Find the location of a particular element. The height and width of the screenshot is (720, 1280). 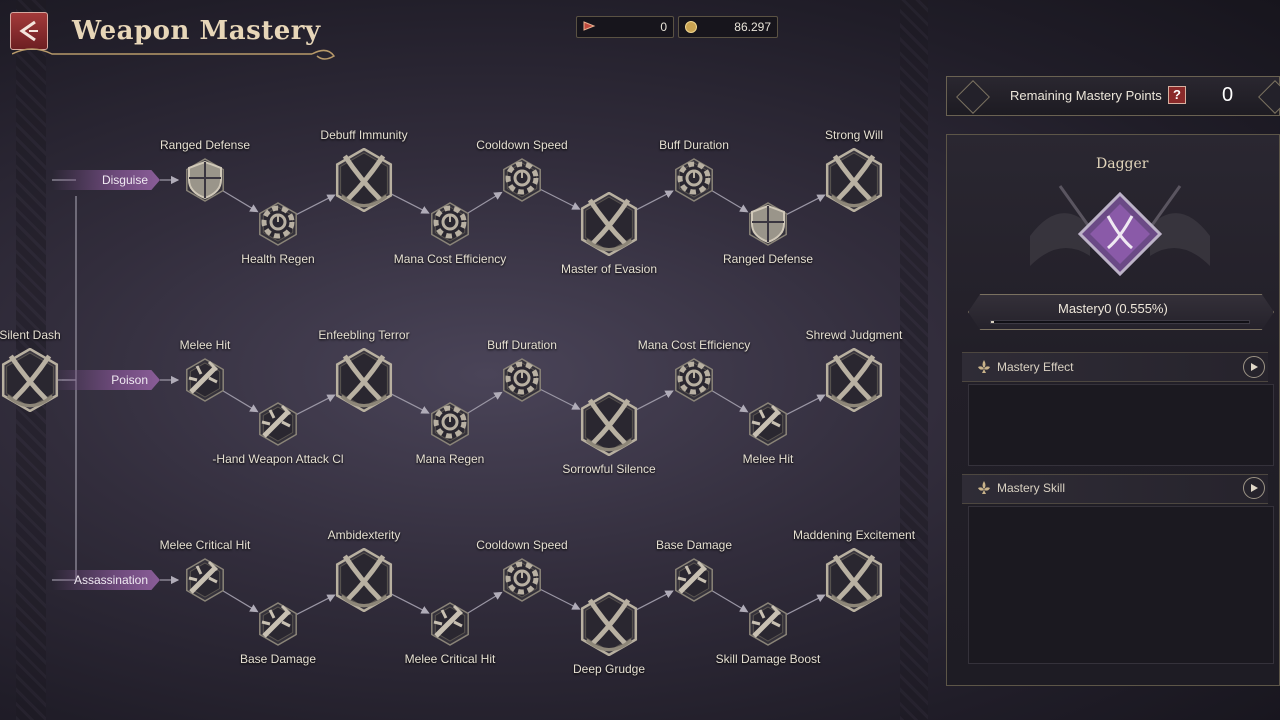

mastery-effect-content is located at coordinates (1121, 425).